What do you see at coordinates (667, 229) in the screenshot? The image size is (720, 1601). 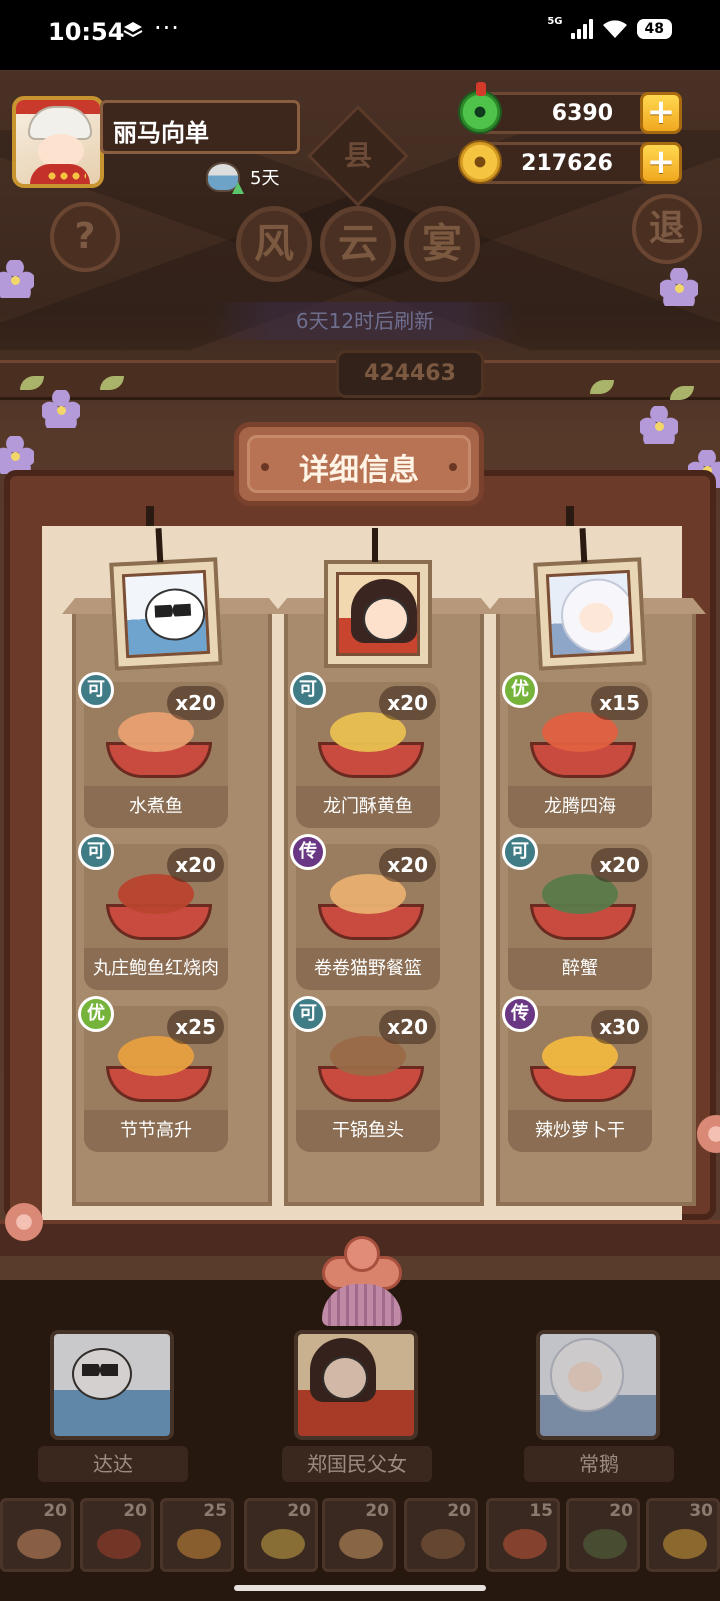 I see `exit-button: 退` at bounding box center [667, 229].